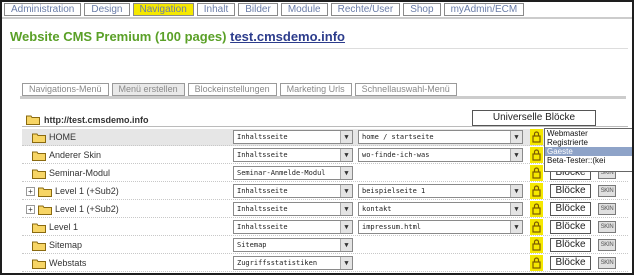 The image size is (634, 275). I want to click on tree-root: http://test.cmsdemo.info, so click(87, 119).